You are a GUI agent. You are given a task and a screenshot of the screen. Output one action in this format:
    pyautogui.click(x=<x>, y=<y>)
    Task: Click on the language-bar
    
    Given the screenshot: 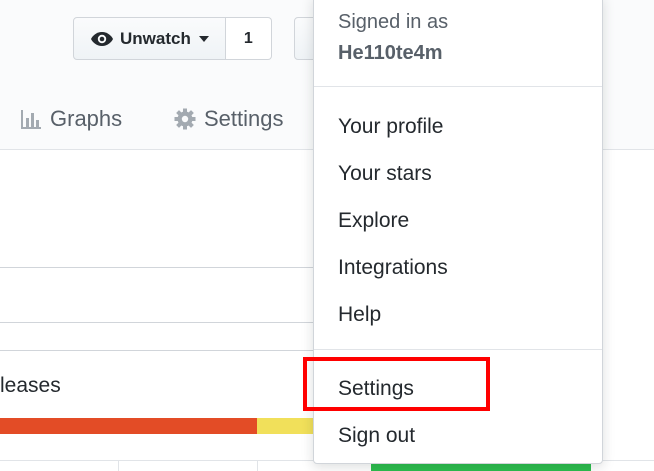 What is the action you would take?
    pyautogui.click(x=178, y=426)
    